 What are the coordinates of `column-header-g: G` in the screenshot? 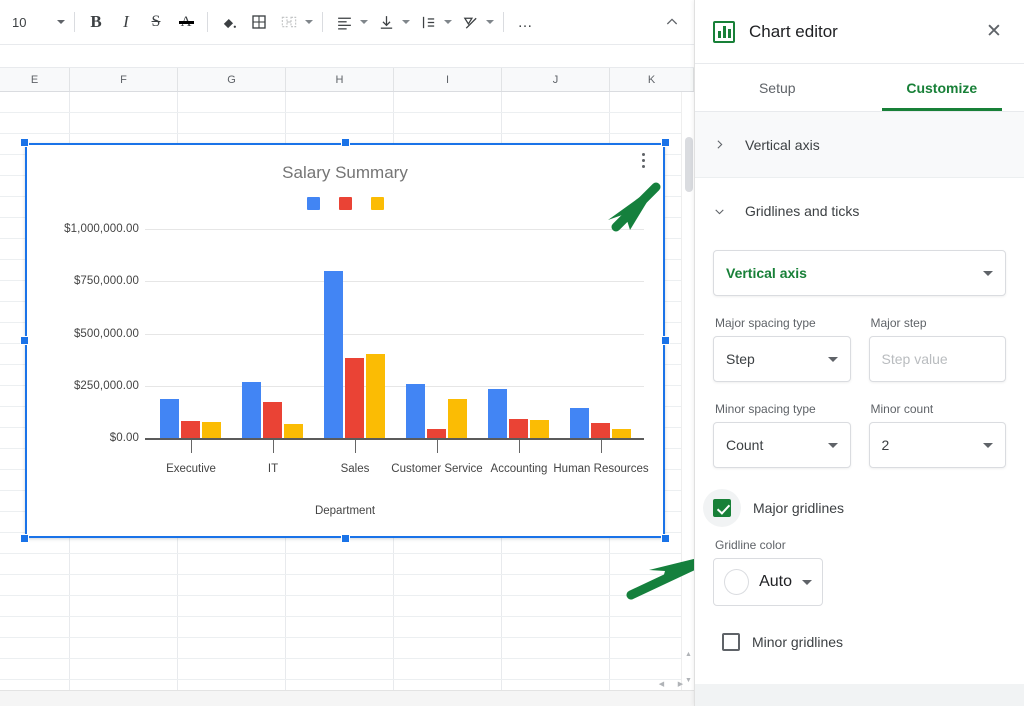 It's located at (232, 79).